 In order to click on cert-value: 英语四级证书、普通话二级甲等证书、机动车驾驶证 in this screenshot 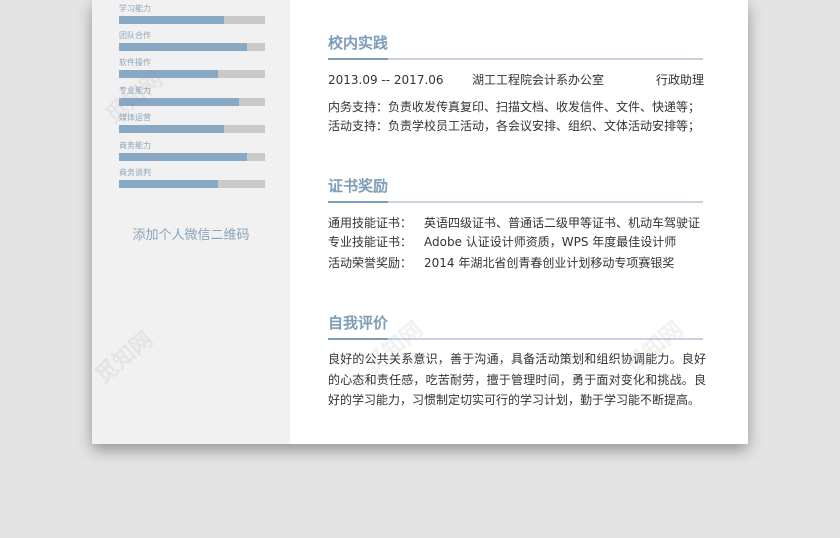, I will do `click(562, 223)`.